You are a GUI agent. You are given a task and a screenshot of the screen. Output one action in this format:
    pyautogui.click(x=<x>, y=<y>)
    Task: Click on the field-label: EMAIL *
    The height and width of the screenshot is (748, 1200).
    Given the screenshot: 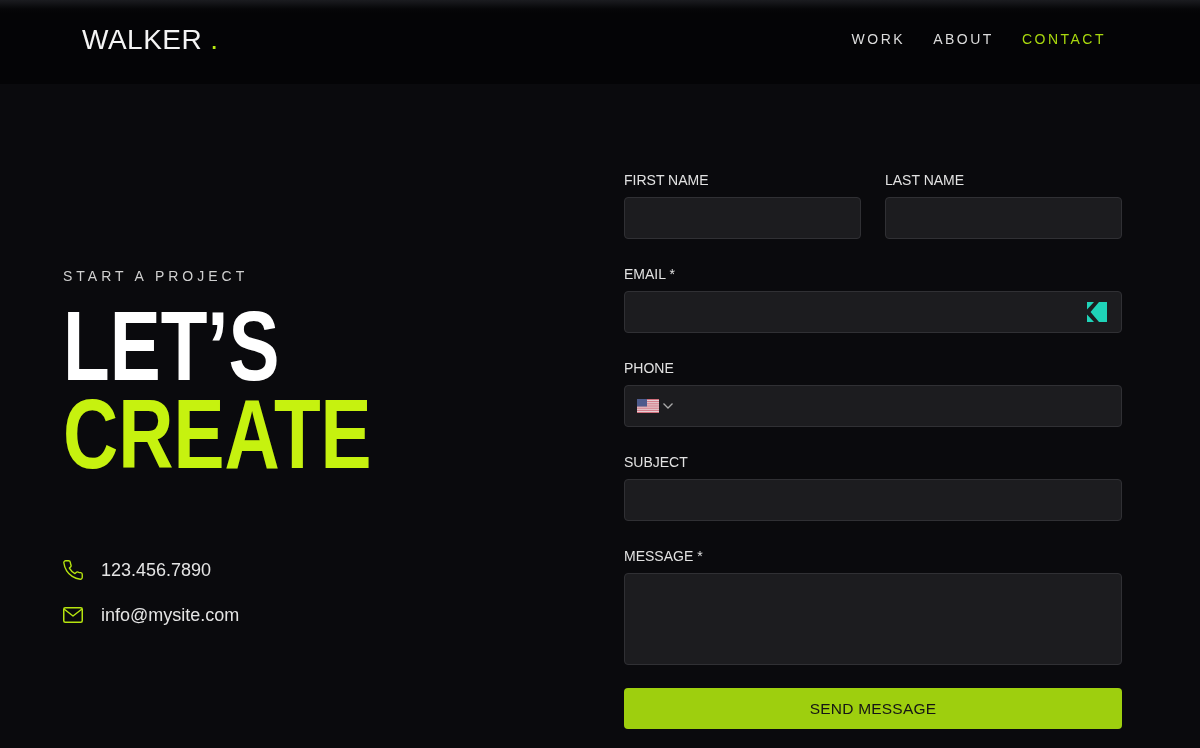 What is the action you would take?
    pyautogui.click(x=649, y=274)
    